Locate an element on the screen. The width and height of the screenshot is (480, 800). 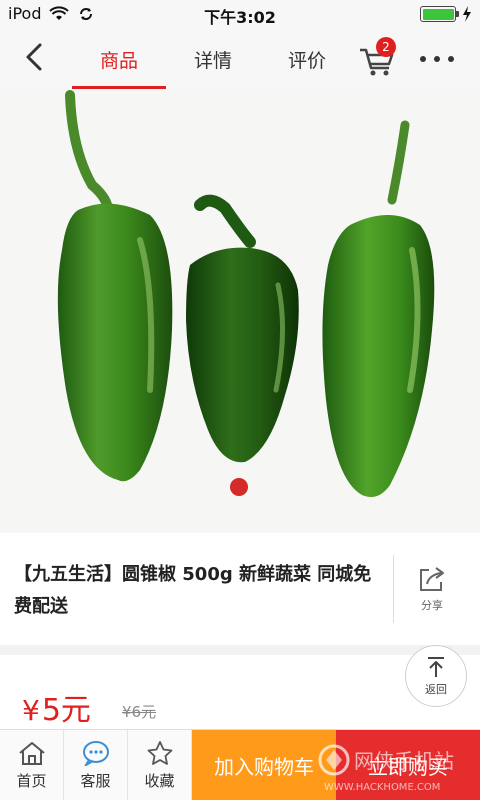
tab-bar: 商品 详情 评价 is located at coordinates (213, 59).